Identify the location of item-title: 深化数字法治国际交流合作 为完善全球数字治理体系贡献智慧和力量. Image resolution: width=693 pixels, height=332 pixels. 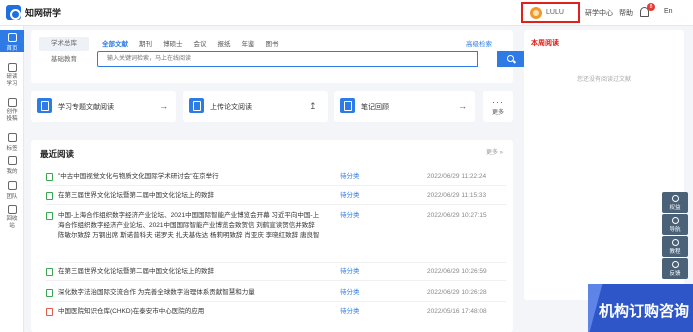
(189, 293).